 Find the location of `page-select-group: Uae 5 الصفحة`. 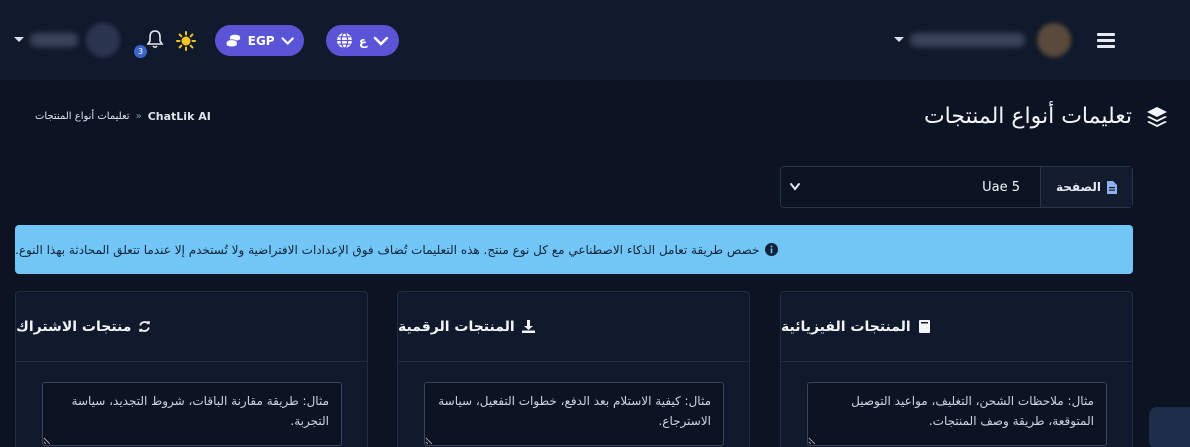

page-select-group: Uae 5 الصفحة is located at coordinates (956, 187).